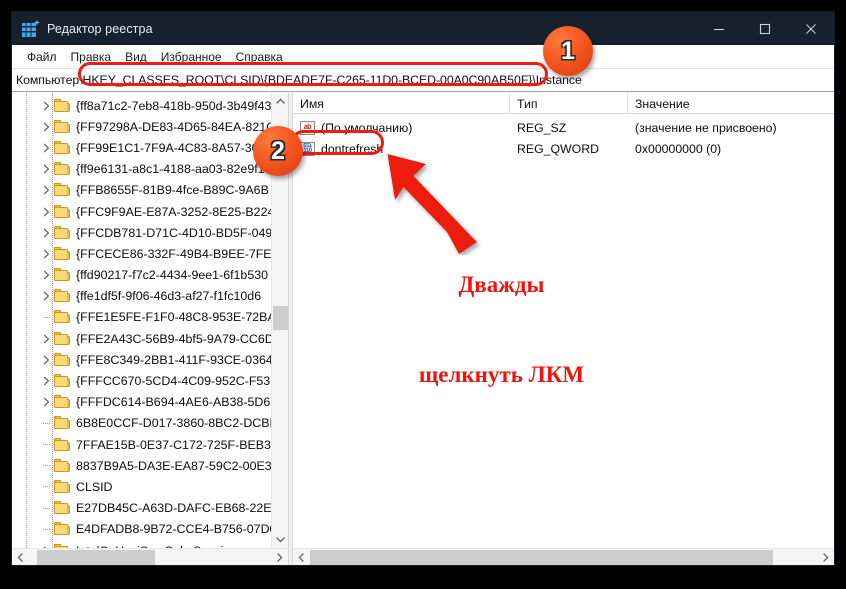  What do you see at coordinates (141, 529) in the screenshot?
I see `tree-item: E4DFADB8-9B72-CCE4-B756-07D0E` at bounding box center [141, 529].